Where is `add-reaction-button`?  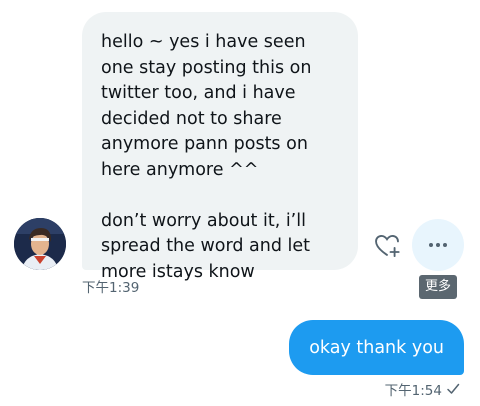
add-reaction-button is located at coordinates (387, 245).